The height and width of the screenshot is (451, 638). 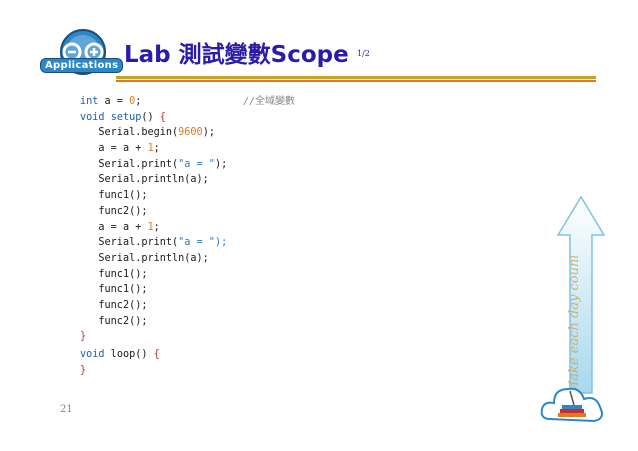 What do you see at coordinates (363, 53) in the screenshot?
I see `page-indicator: 1/2` at bounding box center [363, 53].